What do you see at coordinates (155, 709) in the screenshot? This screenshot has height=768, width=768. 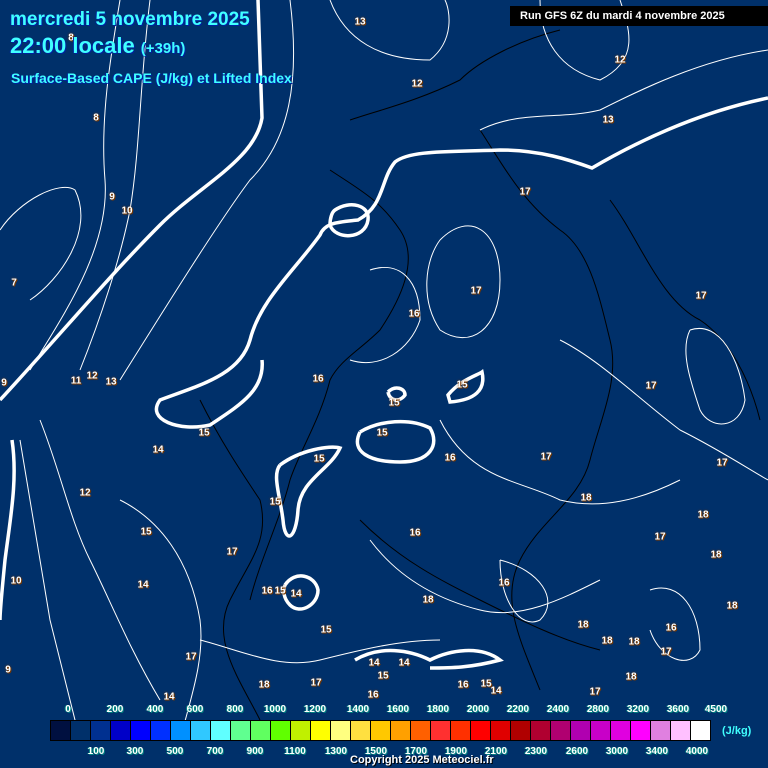 I see `legend-label-top: 400` at bounding box center [155, 709].